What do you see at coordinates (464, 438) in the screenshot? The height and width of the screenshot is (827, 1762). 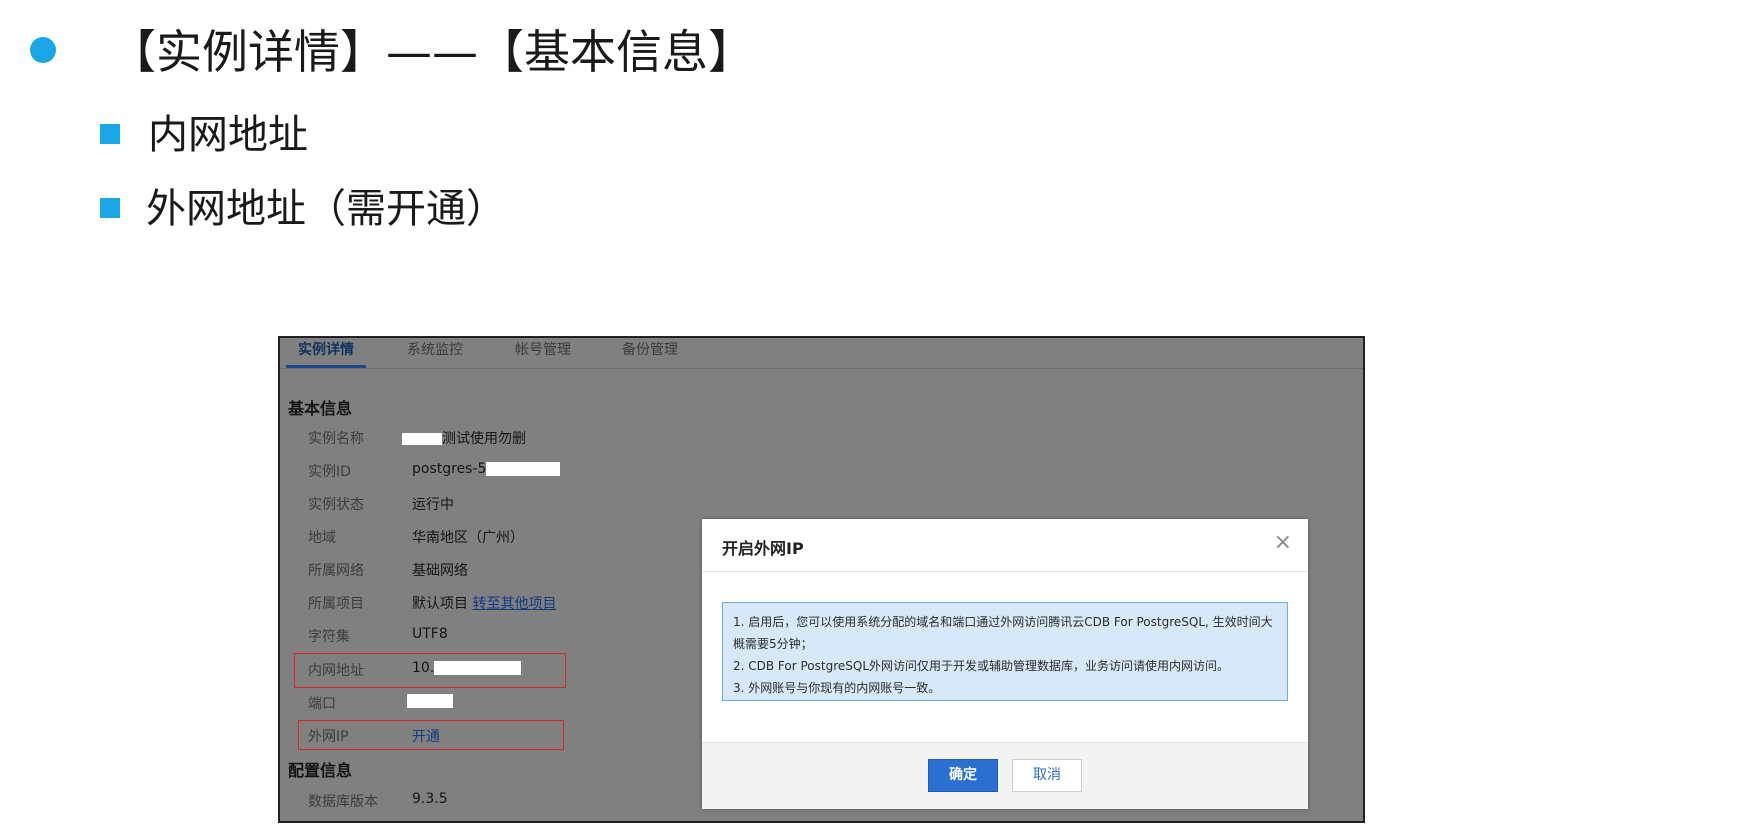 I see `value-instance-name: 测试使用勿删` at bounding box center [464, 438].